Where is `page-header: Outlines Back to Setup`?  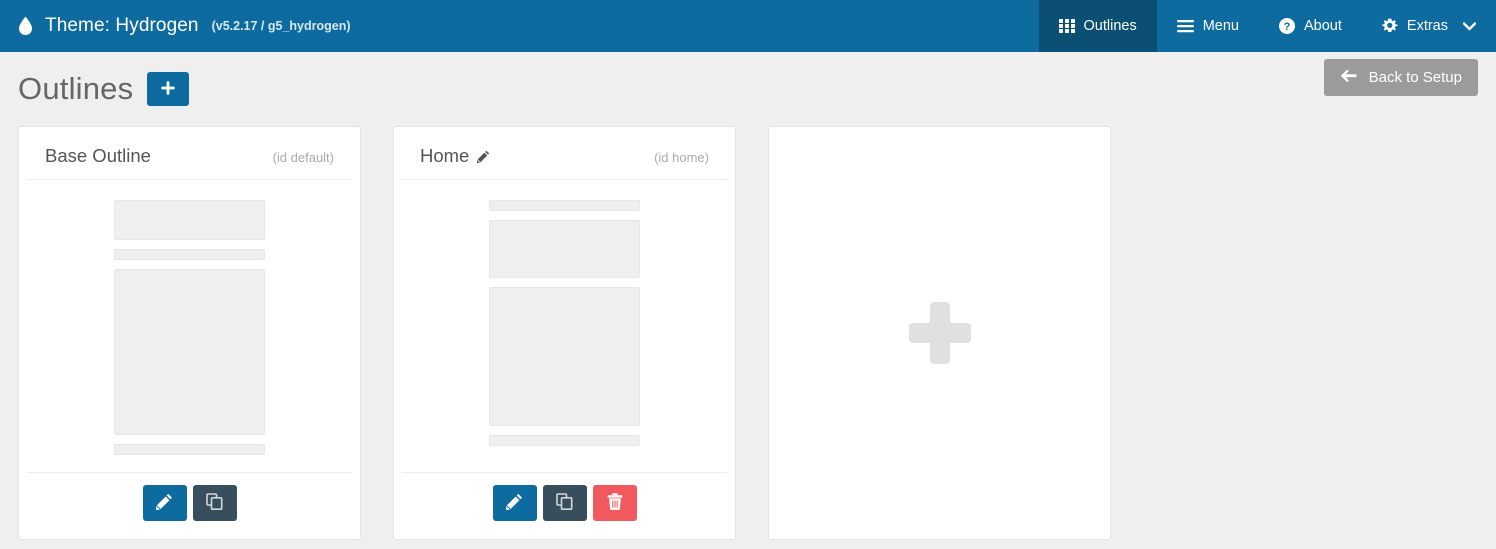
page-header: Outlines Back to Setup is located at coordinates (748, 89).